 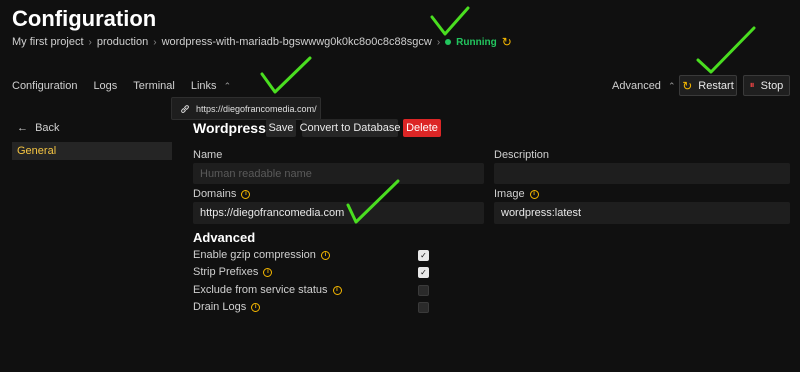 I want to click on link-icon, so click(x=185, y=108).